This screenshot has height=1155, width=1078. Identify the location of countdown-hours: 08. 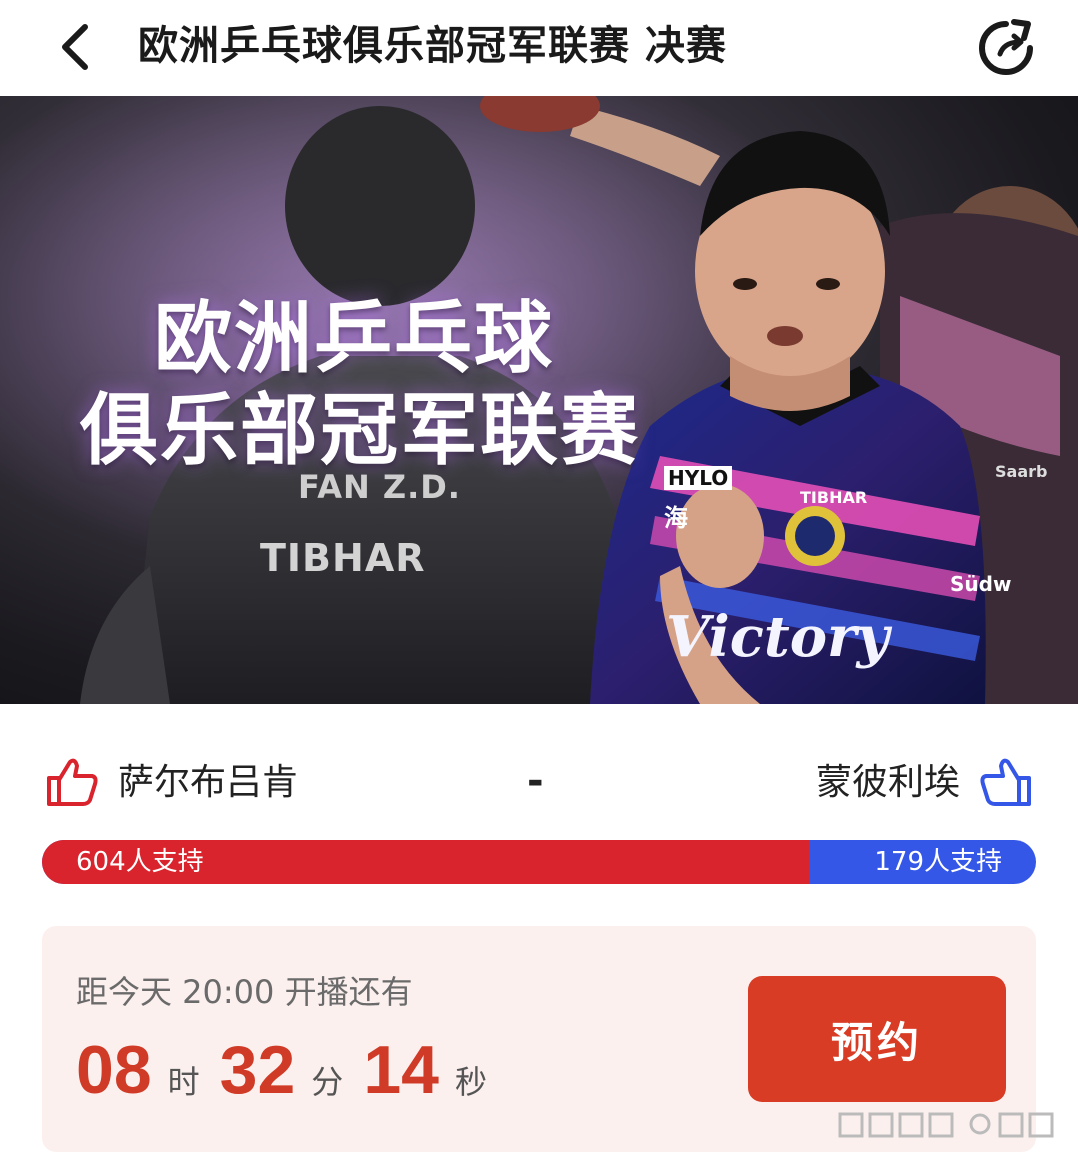
(114, 1070).